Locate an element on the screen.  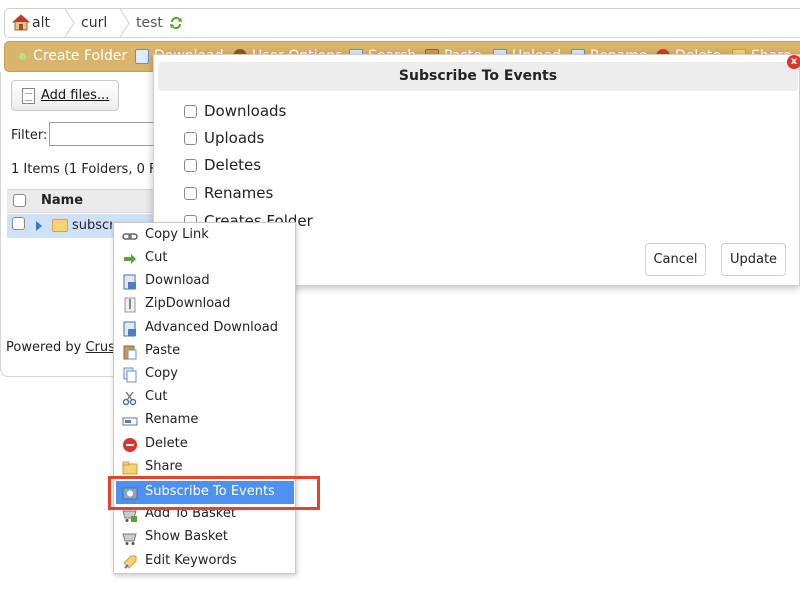
refresh-icon is located at coordinates (176, 23).